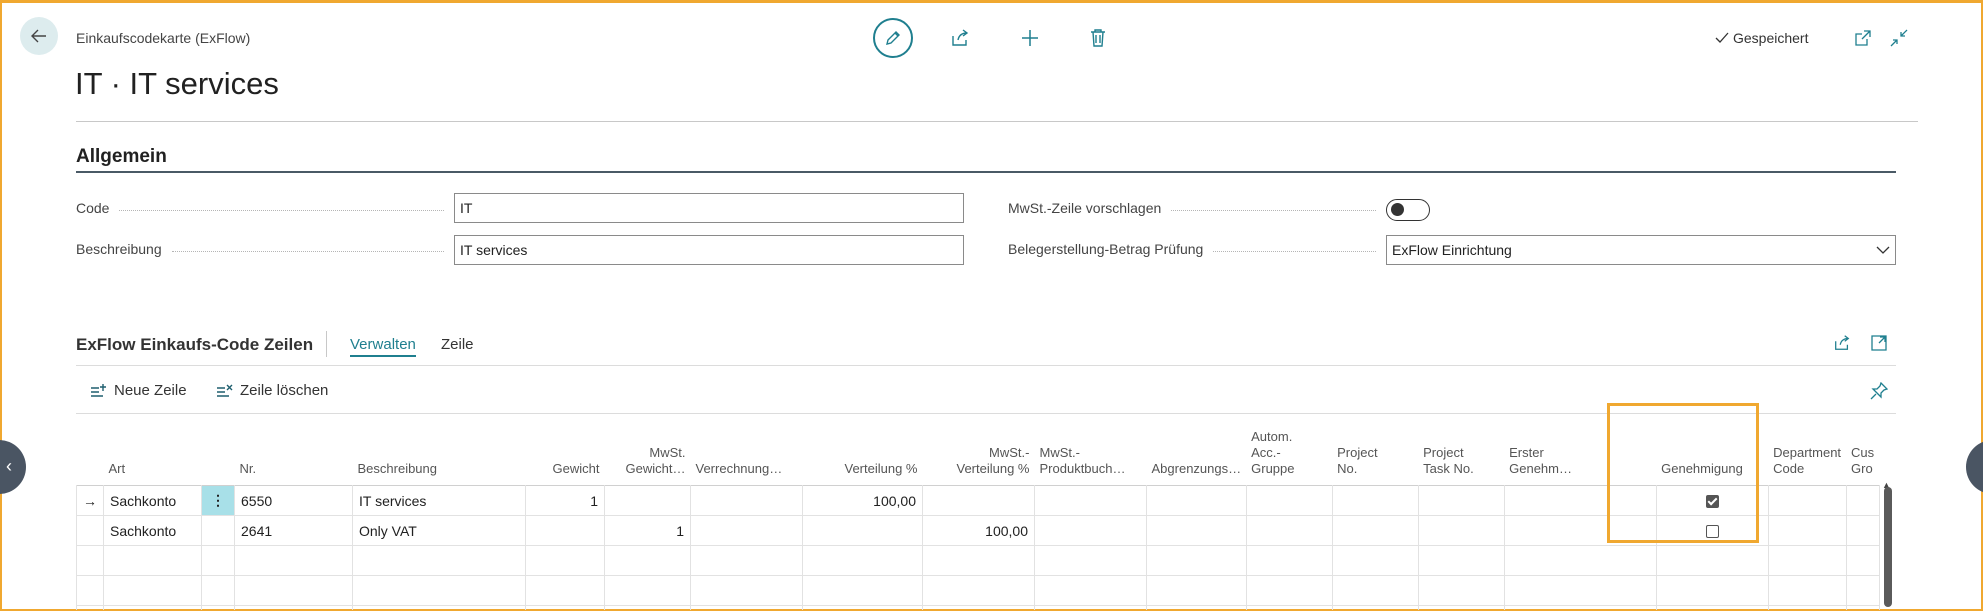  What do you see at coordinates (978, 500) in the screenshot?
I see `cell-mwst-verteilung` at bounding box center [978, 500].